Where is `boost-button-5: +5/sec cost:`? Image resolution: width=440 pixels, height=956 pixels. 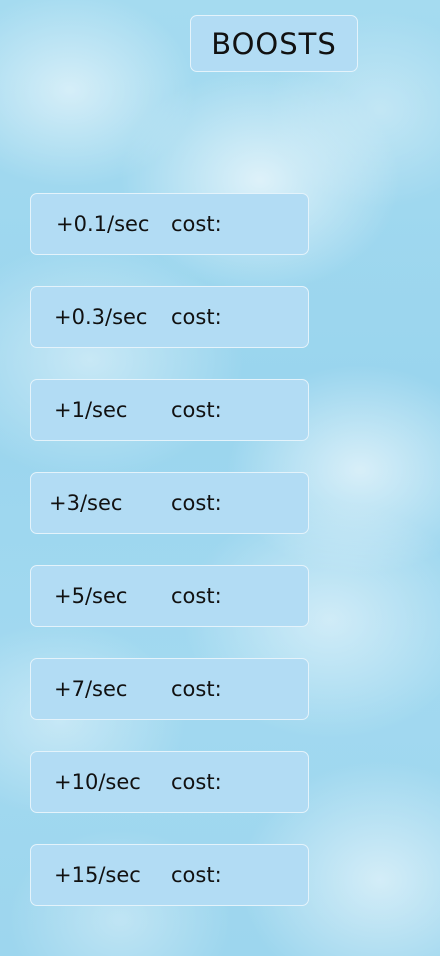
boost-button-5: +5/sec cost: is located at coordinates (169, 596).